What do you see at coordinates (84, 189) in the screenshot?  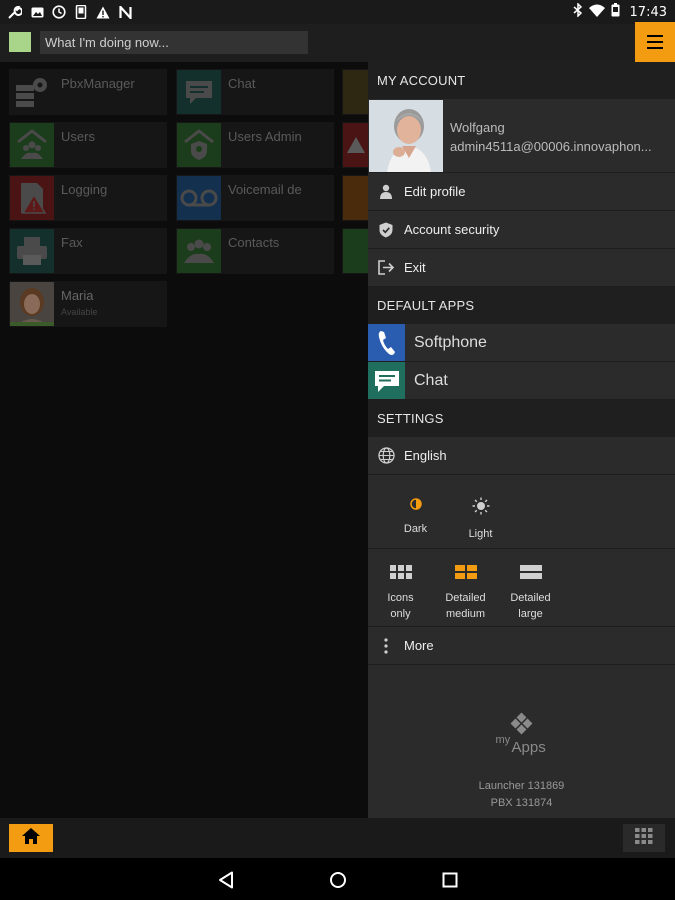 I see `tile-label: Logging` at bounding box center [84, 189].